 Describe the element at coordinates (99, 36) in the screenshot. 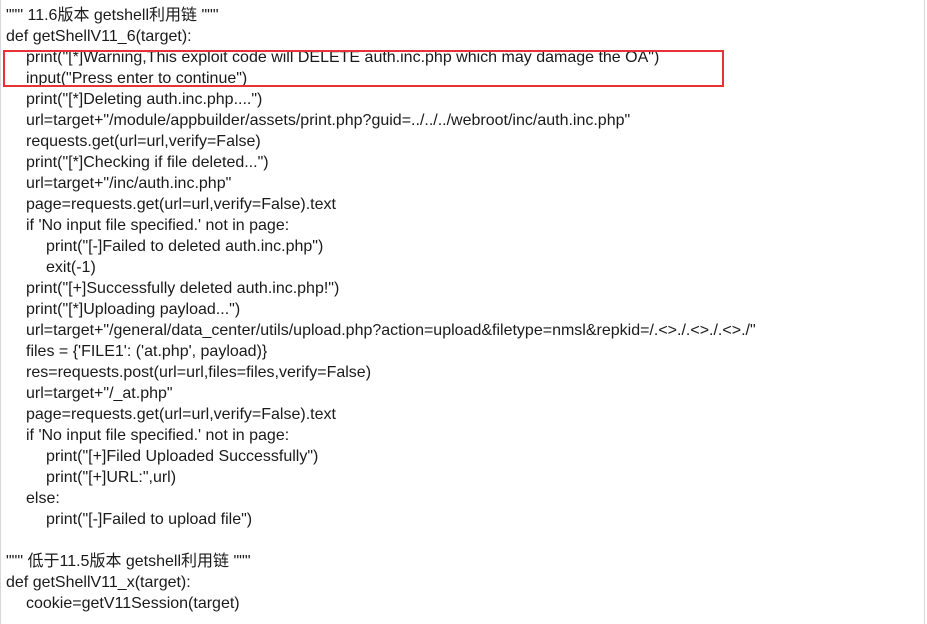

I see `code-line: def getShellV11_6(target):` at that location.